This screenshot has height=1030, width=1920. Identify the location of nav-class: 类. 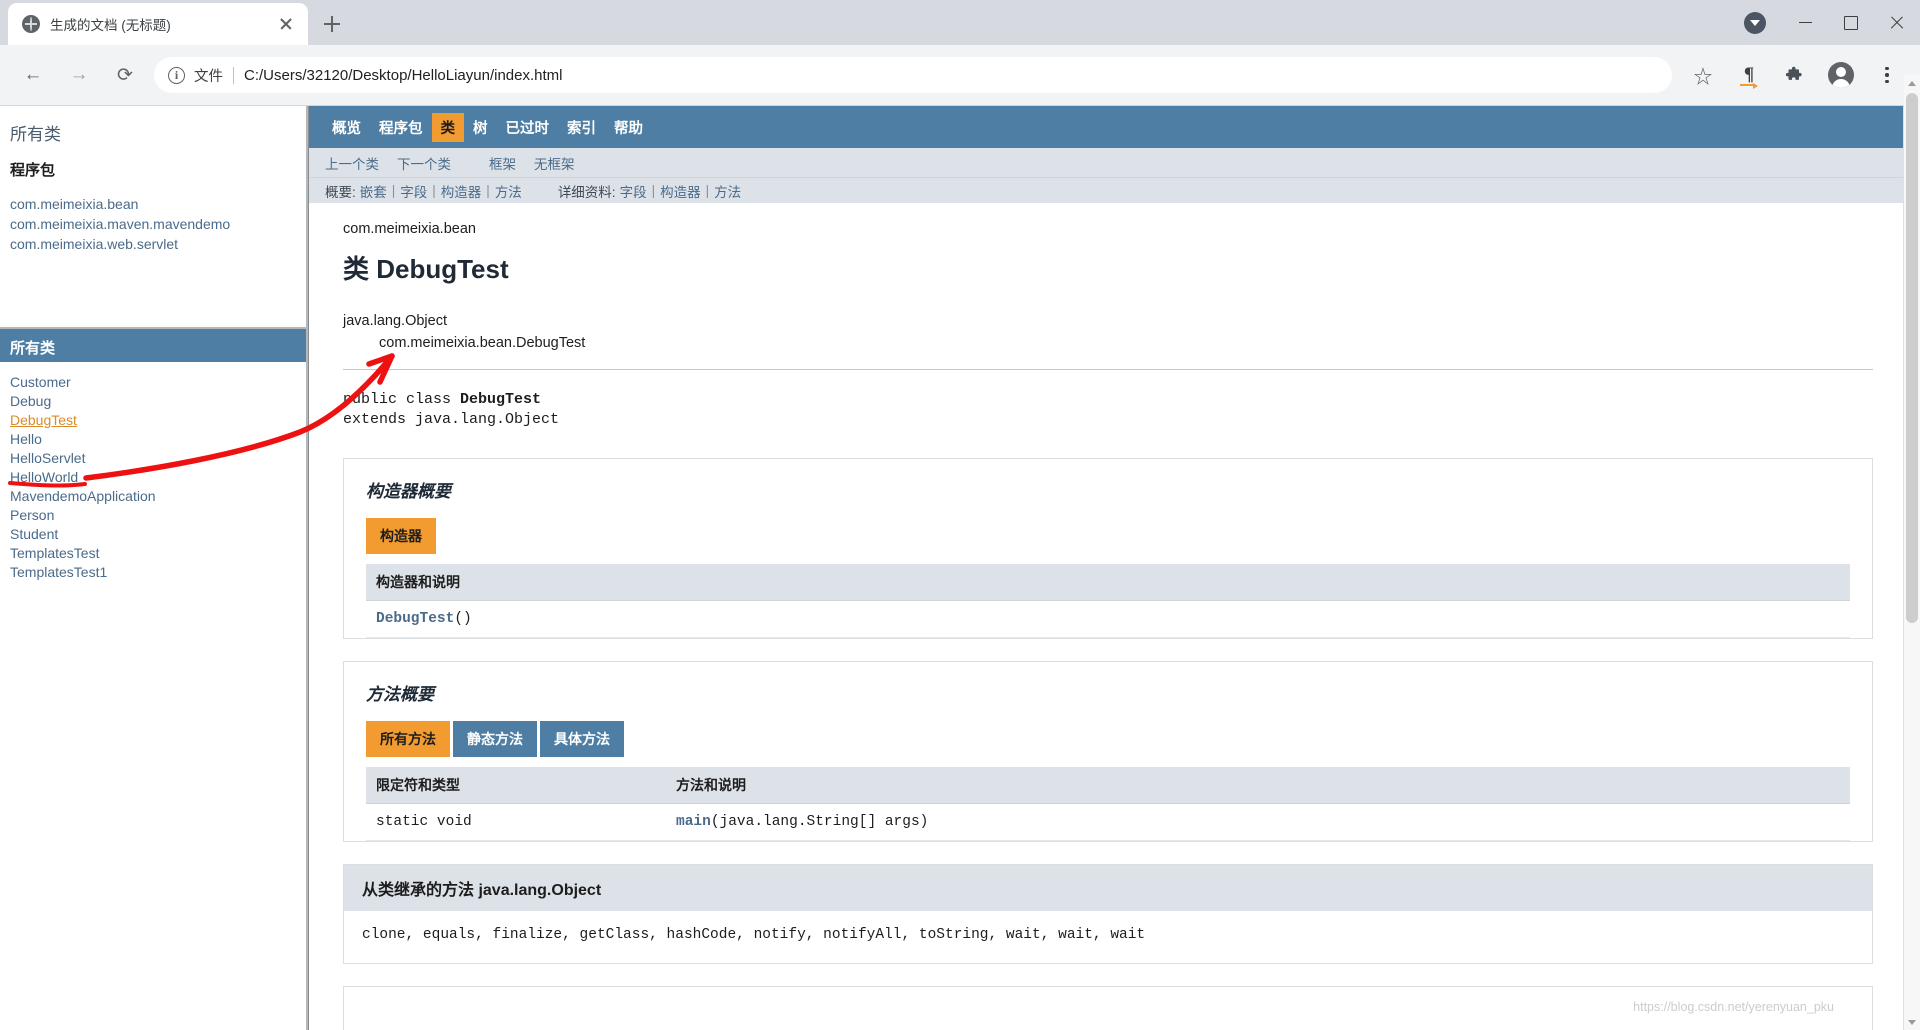
(447, 127).